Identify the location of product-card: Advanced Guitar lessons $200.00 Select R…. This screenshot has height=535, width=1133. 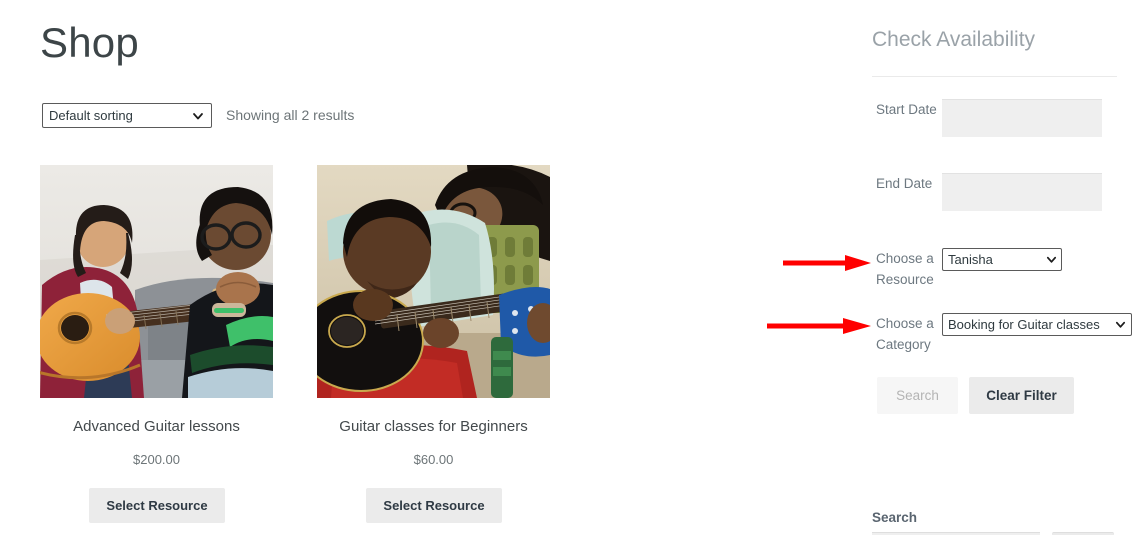
(156, 344).